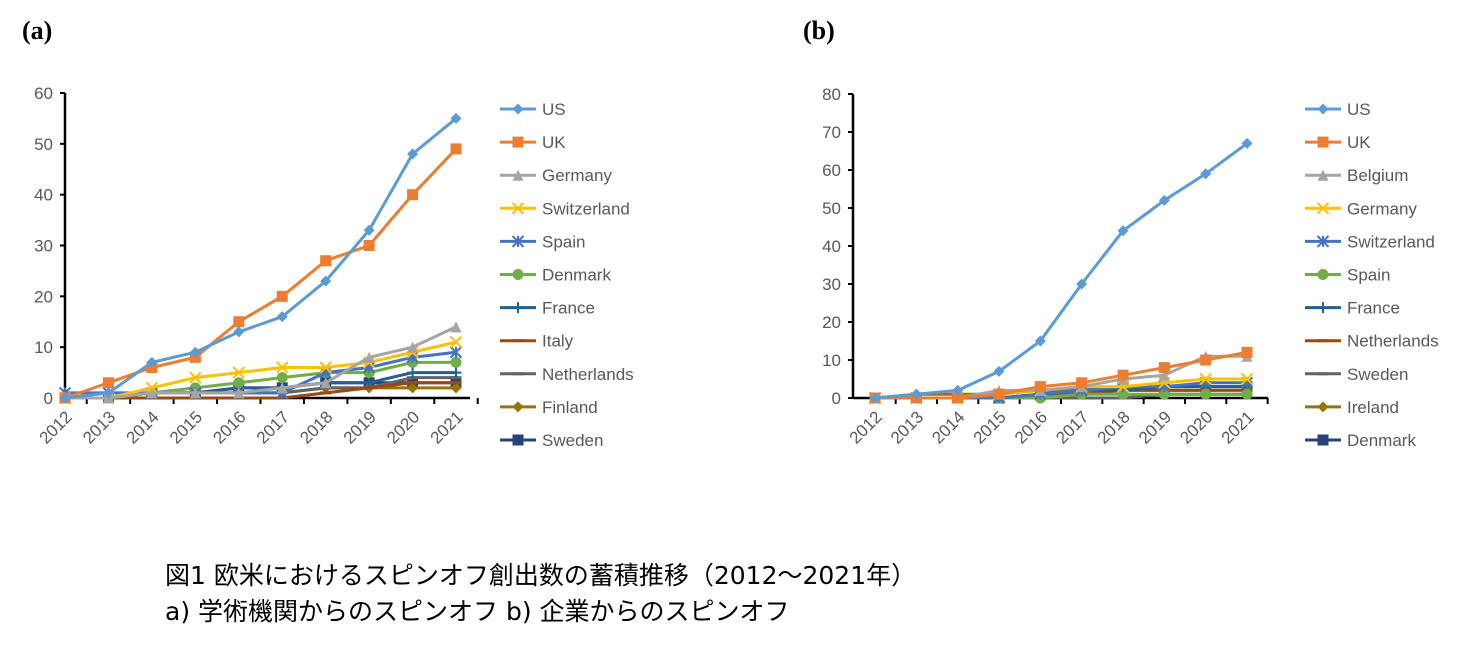 The height and width of the screenshot is (656, 1472). Describe the element at coordinates (831, 94) in the screenshot. I see `y-tick-label: 80` at that location.